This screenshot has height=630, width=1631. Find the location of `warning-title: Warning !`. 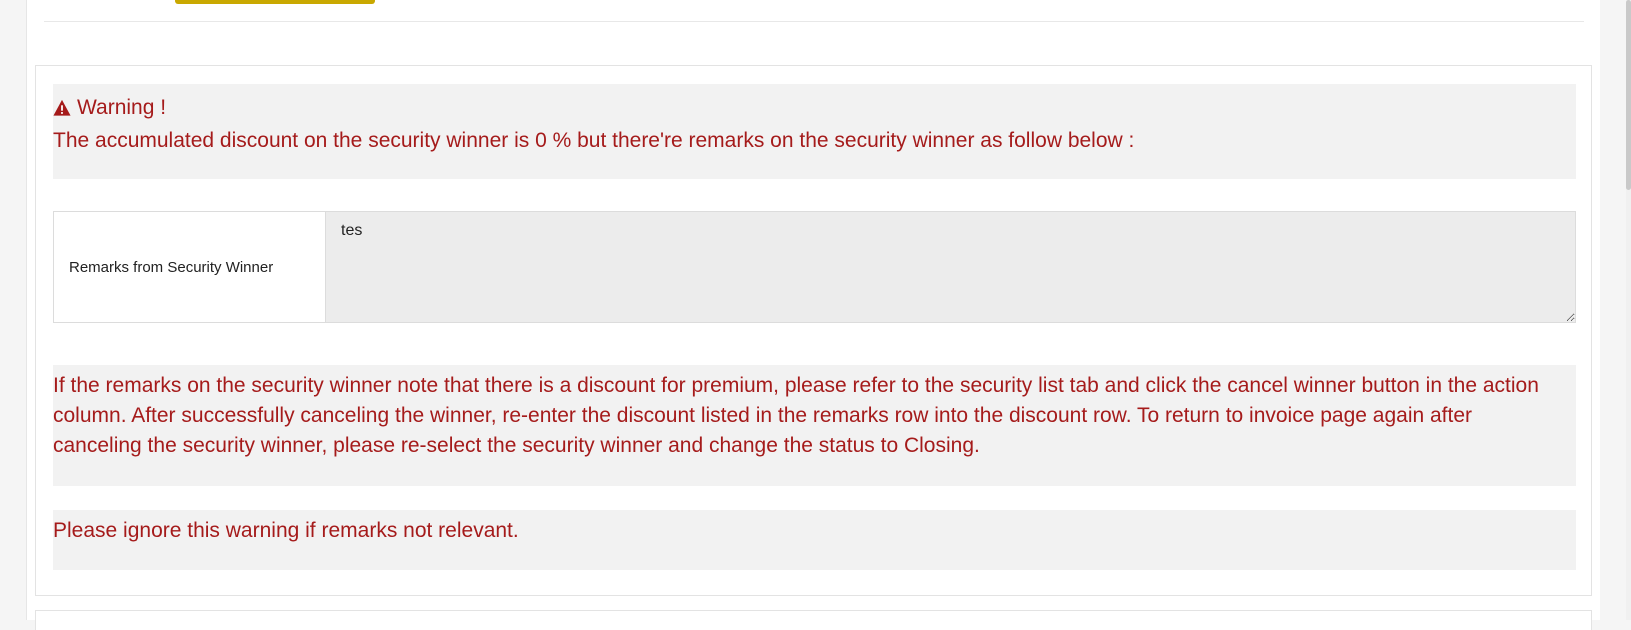

warning-title: Warning ! is located at coordinates (122, 107).